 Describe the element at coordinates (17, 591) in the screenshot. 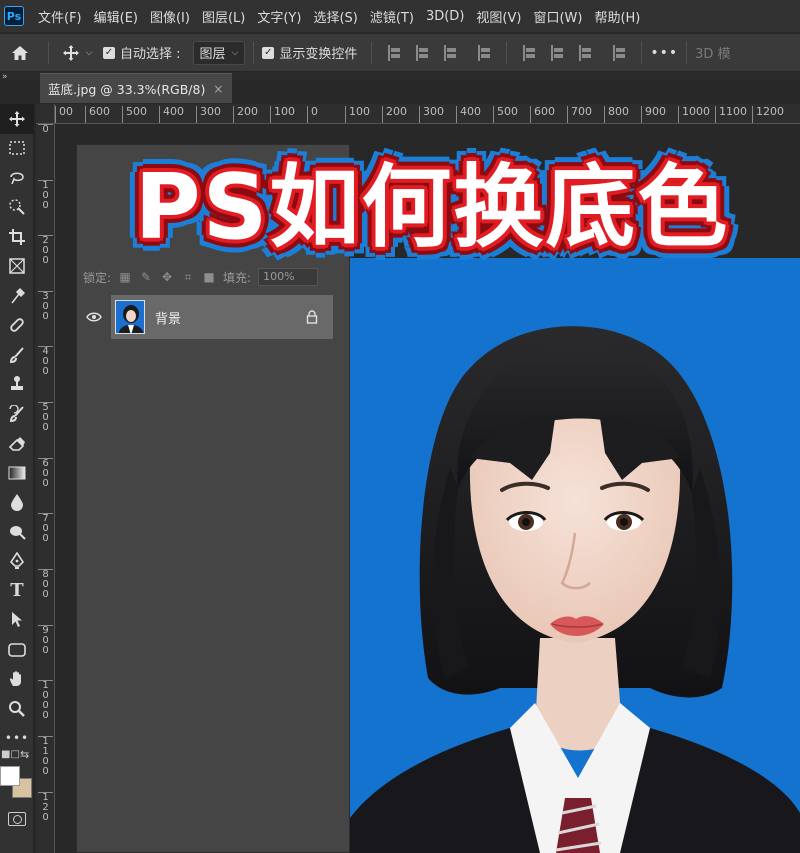

I see `type-icon: T` at that location.